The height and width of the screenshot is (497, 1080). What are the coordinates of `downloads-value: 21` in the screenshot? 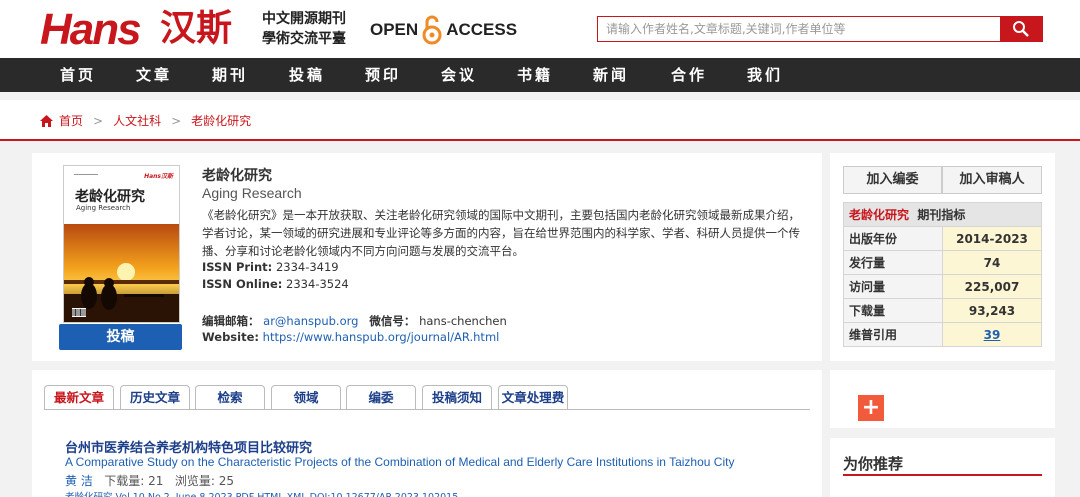 It's located at (156, 481).